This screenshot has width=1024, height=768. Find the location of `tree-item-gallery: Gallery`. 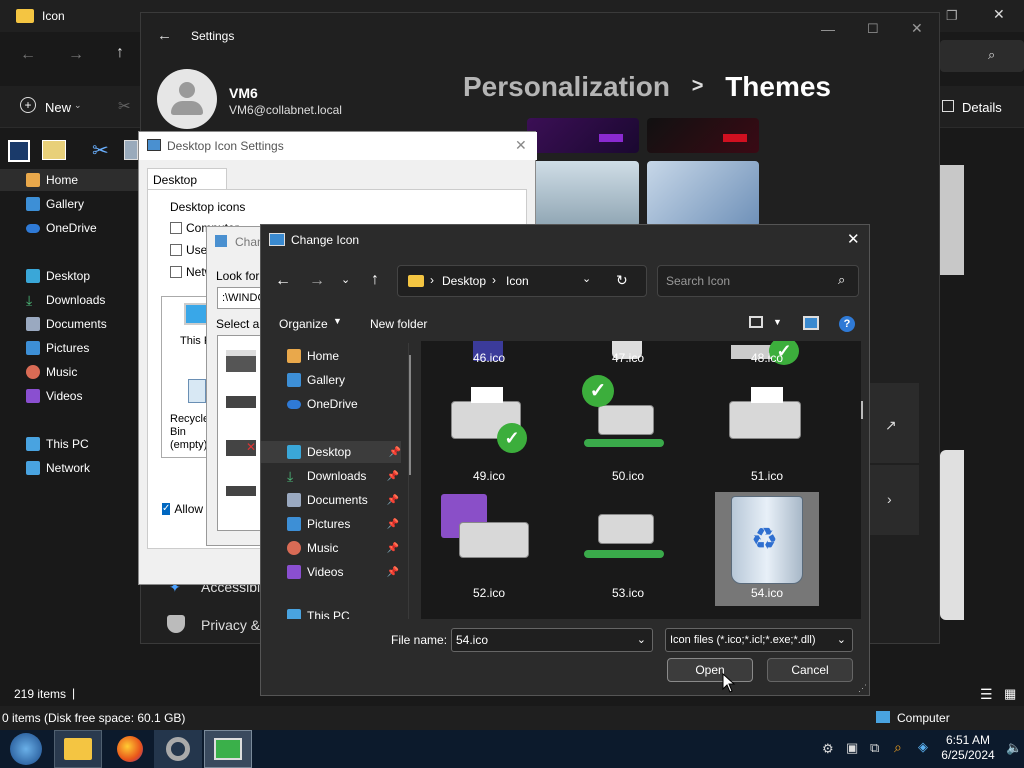

tree-item-gallery: Gallery is located at coordinates (343, 380).